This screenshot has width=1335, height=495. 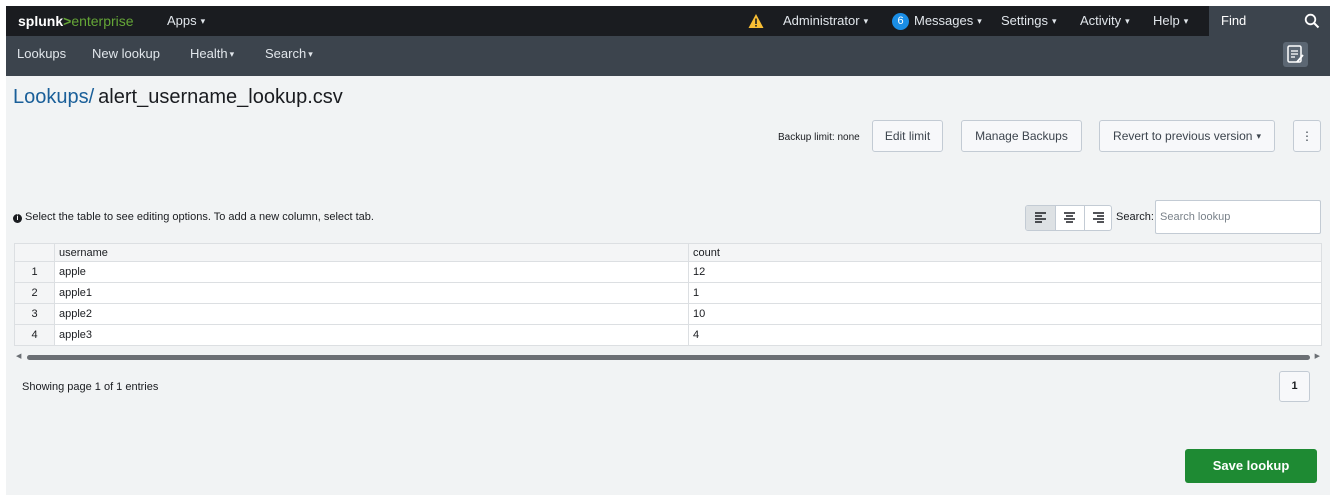 I want to click on save-lookup-button: Save lookup, so click(x=1251, y=466).